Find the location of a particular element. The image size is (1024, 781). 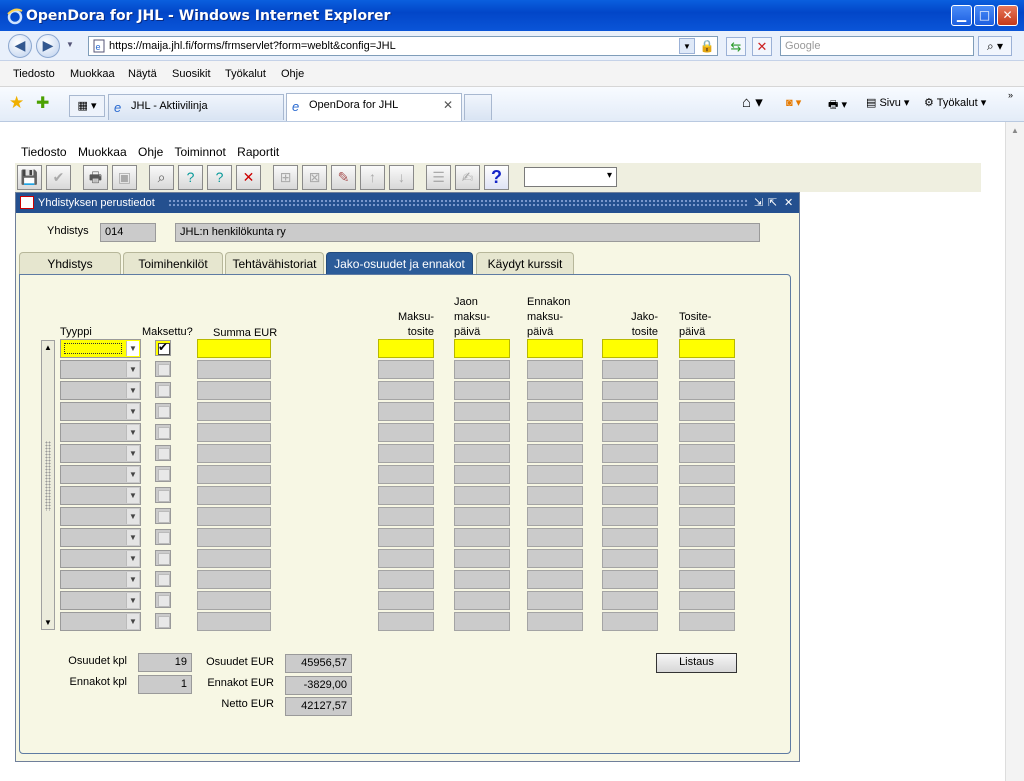

feeds-icon: ◙ ▾ is located at coordinates (793, 102).